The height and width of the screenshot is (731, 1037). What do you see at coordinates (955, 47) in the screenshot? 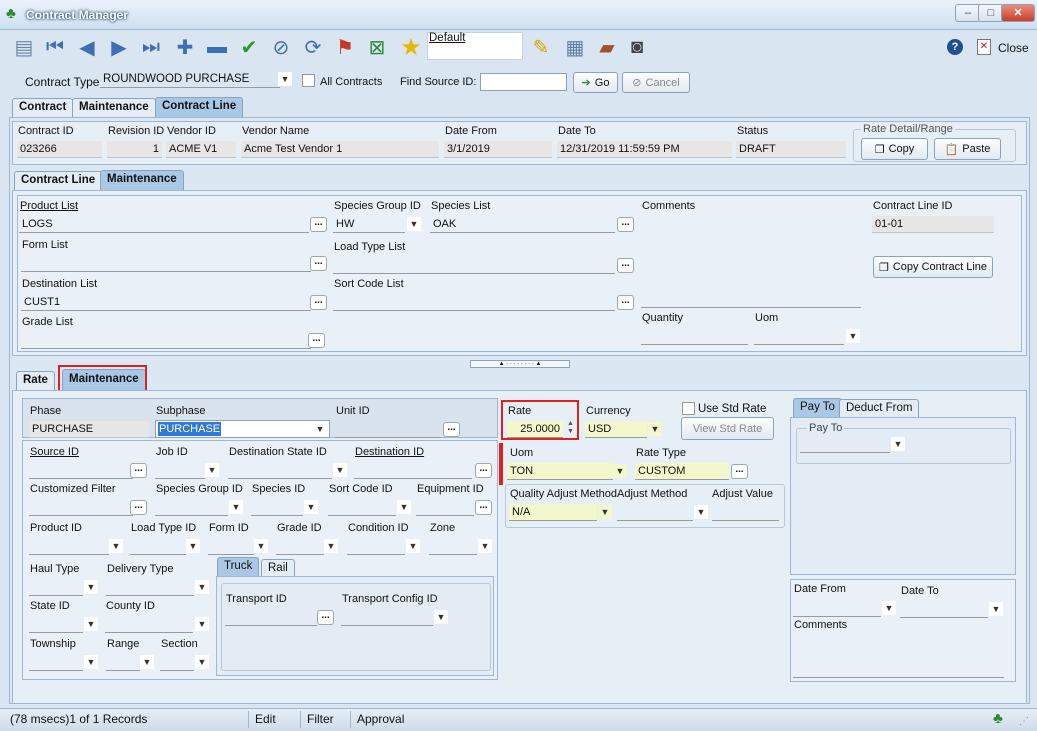
I see `help-icon: ?` at bounding box center [955, 47].